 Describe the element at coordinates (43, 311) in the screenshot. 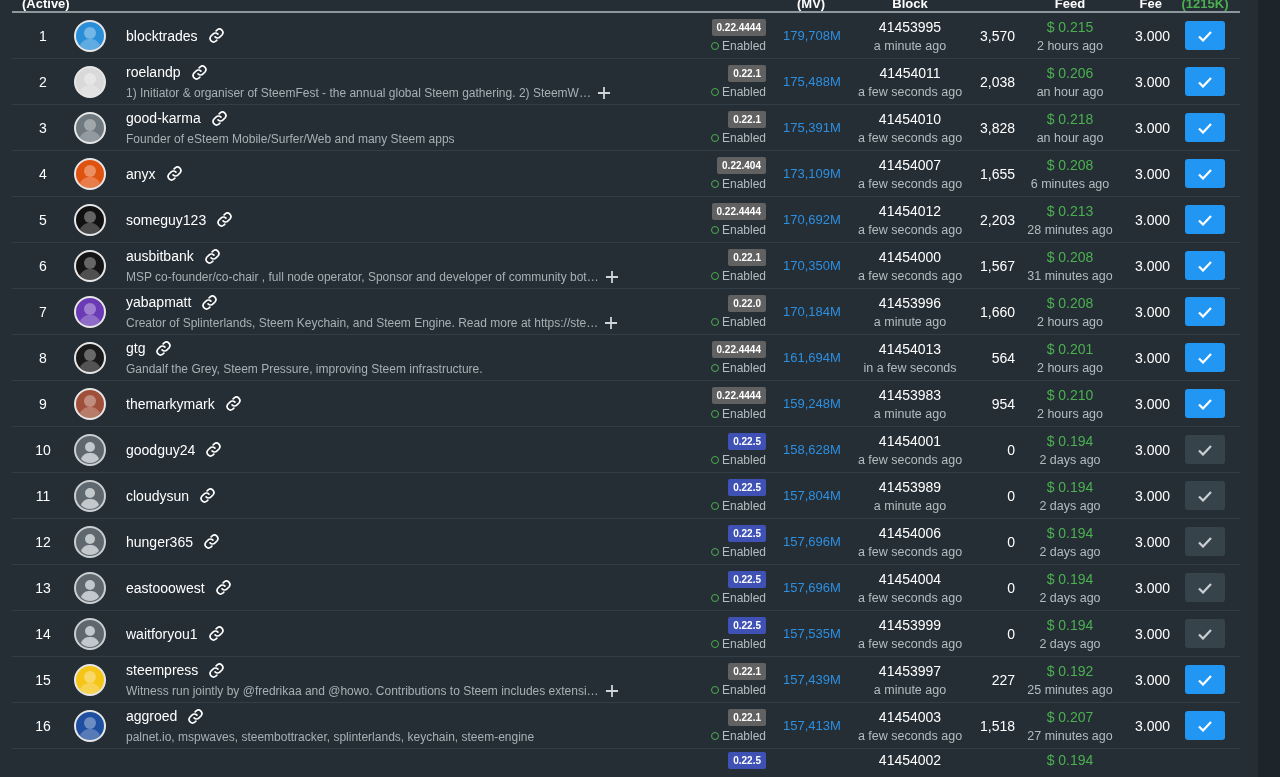

I see `rank-number: 7` at that location.